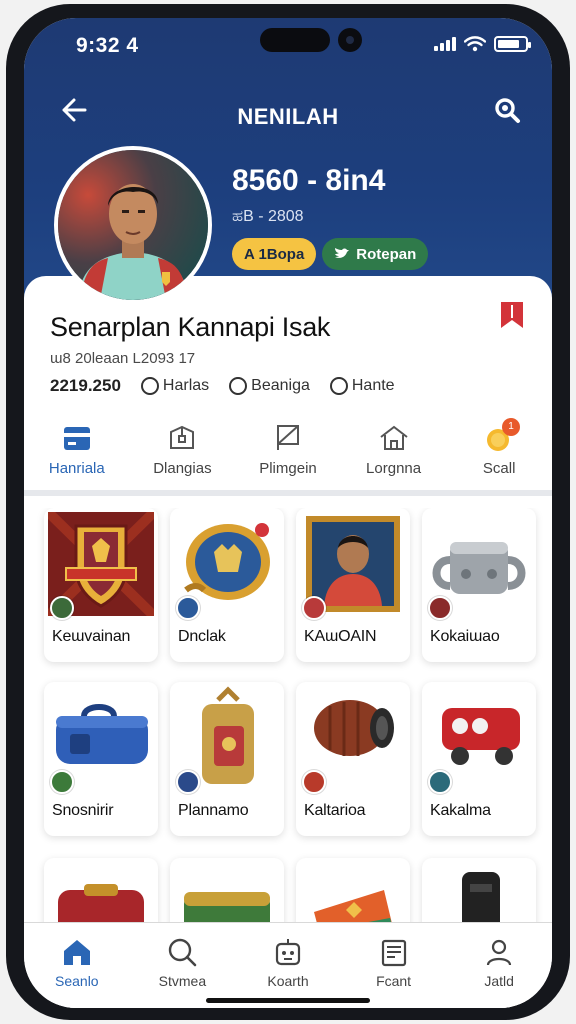 The width and height of the screenshot is (576, 1024). I want to click on flag-icon, so click(287, 437).